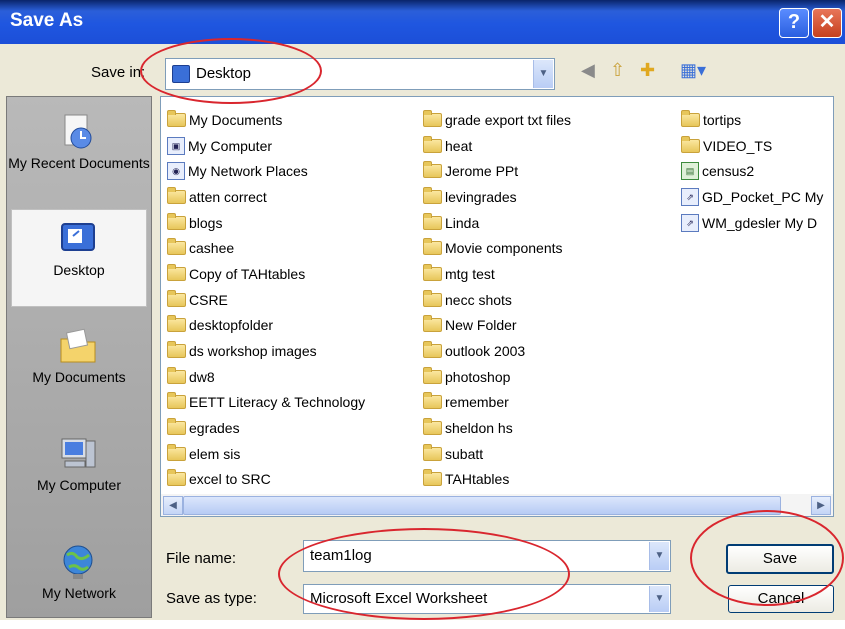  What do you see at coordinates (477, 402) in the screenshot?
I see `item-label: remember` at bounding box center [477, 402].